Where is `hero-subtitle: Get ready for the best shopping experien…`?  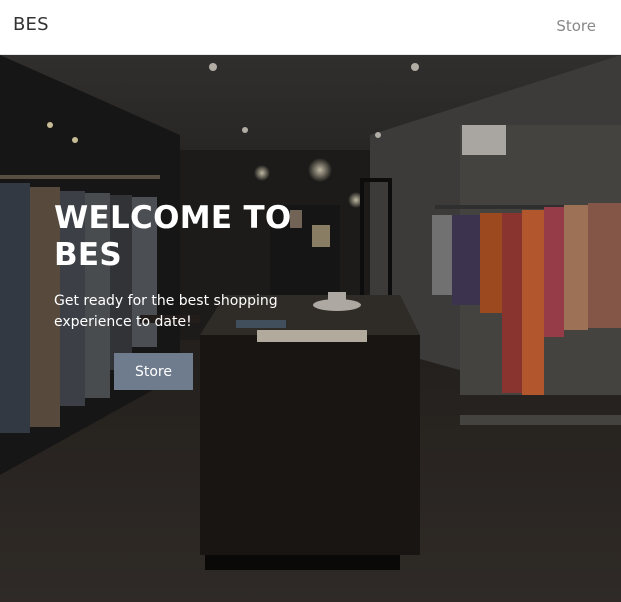
hero-subtitle: Get ready for the best shopping experien… is located at coordinates (166, 311).